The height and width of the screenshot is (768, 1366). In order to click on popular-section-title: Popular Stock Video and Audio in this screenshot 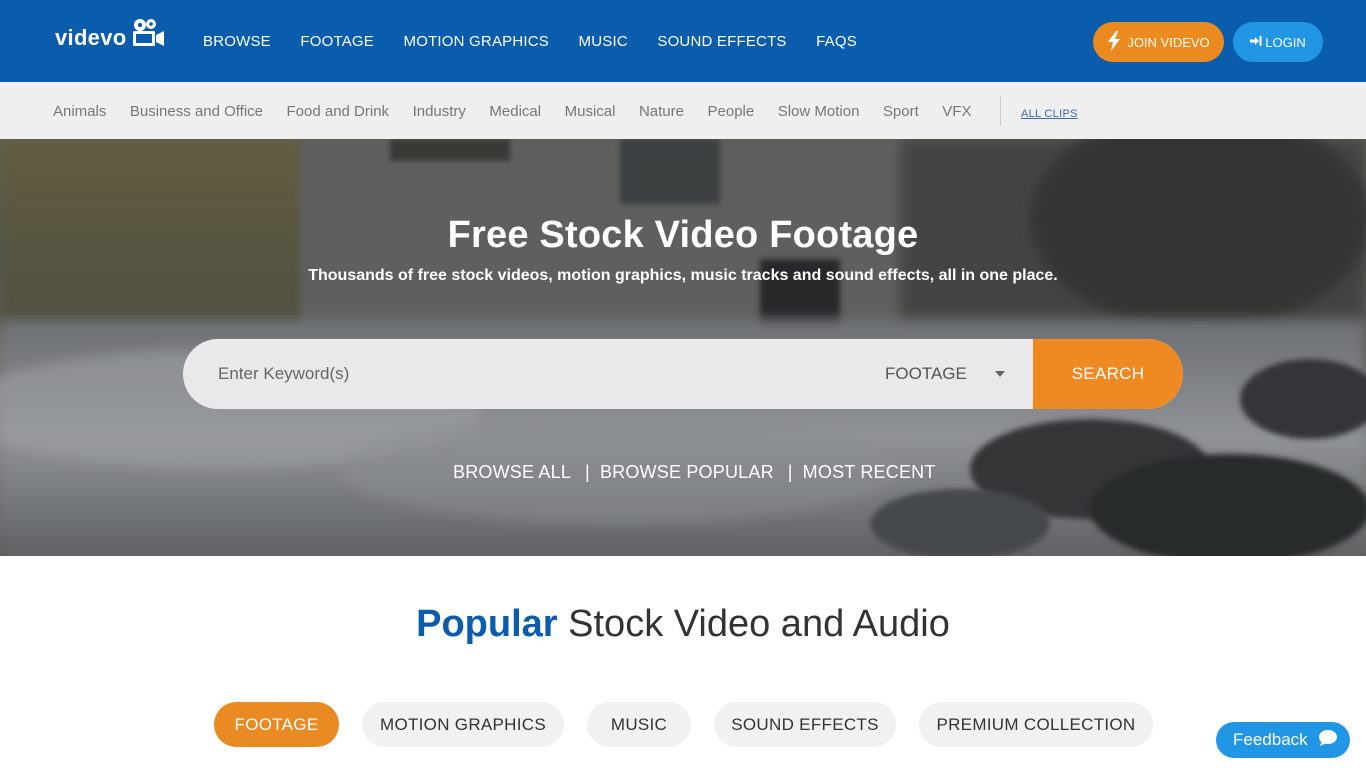, I will do `click(683, 624)`.